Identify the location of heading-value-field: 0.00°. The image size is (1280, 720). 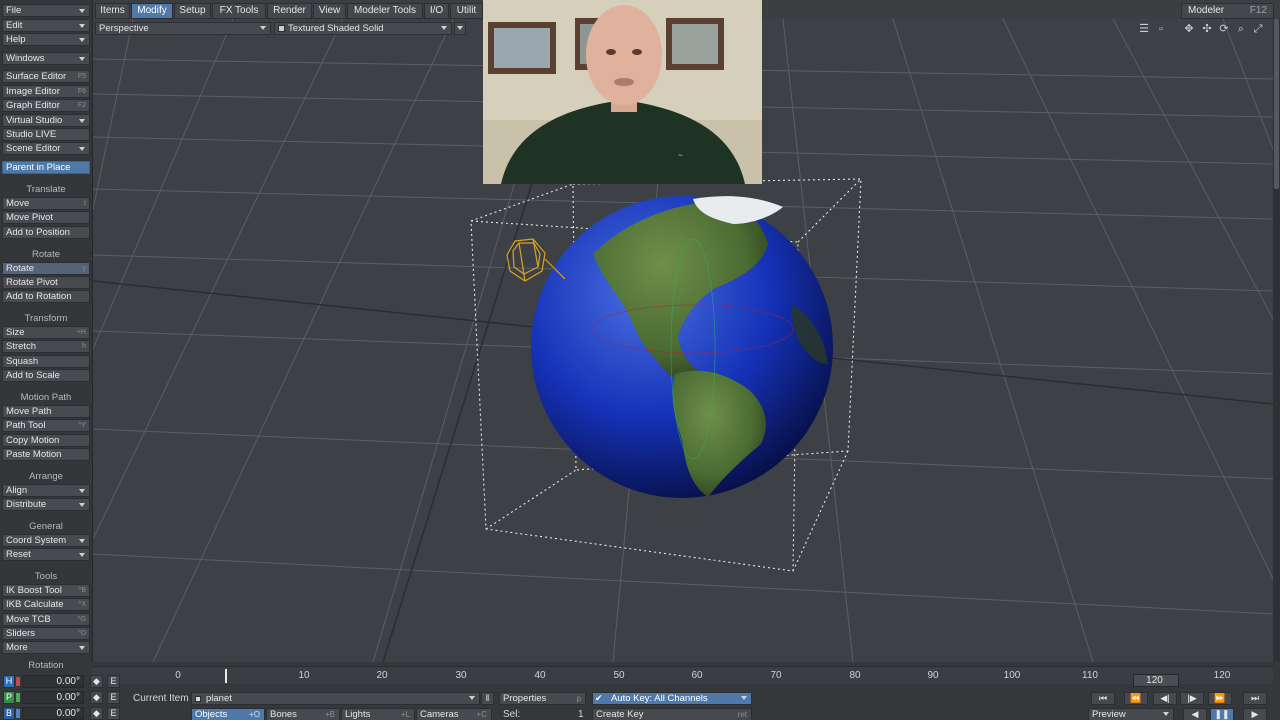
(53, 681).